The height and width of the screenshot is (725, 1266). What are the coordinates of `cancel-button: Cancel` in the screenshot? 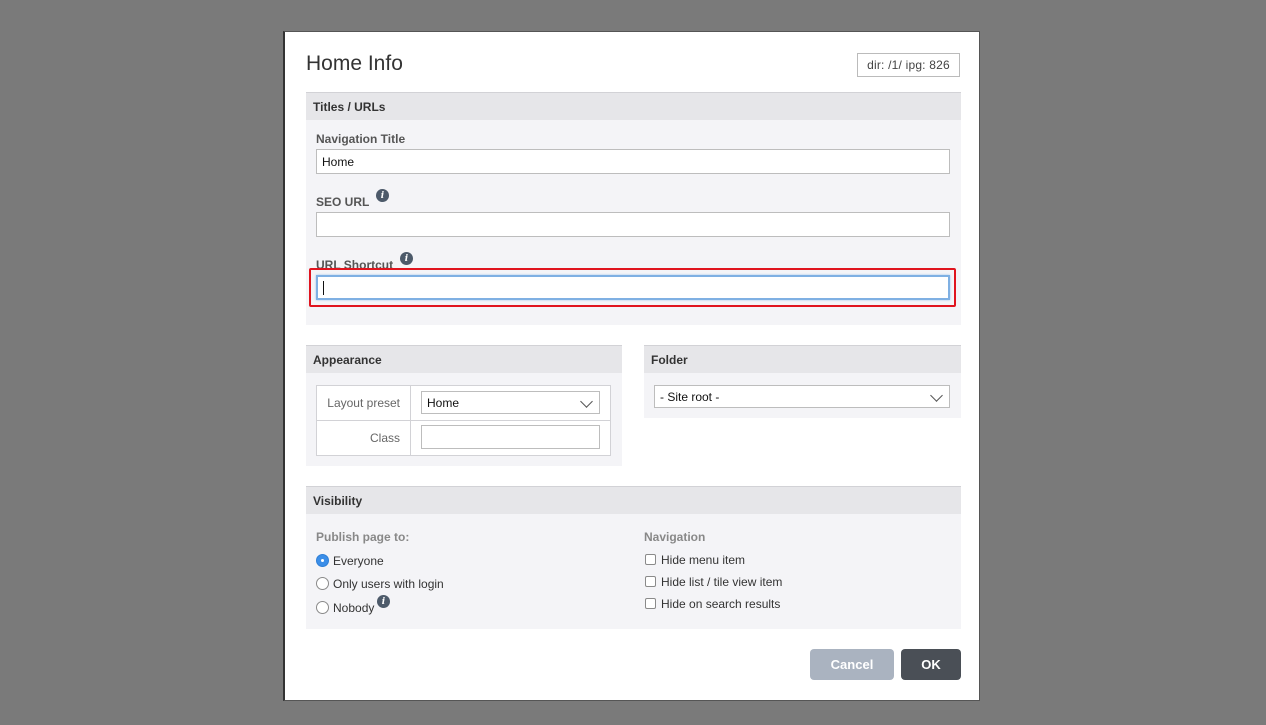 It's located at (852, 664).